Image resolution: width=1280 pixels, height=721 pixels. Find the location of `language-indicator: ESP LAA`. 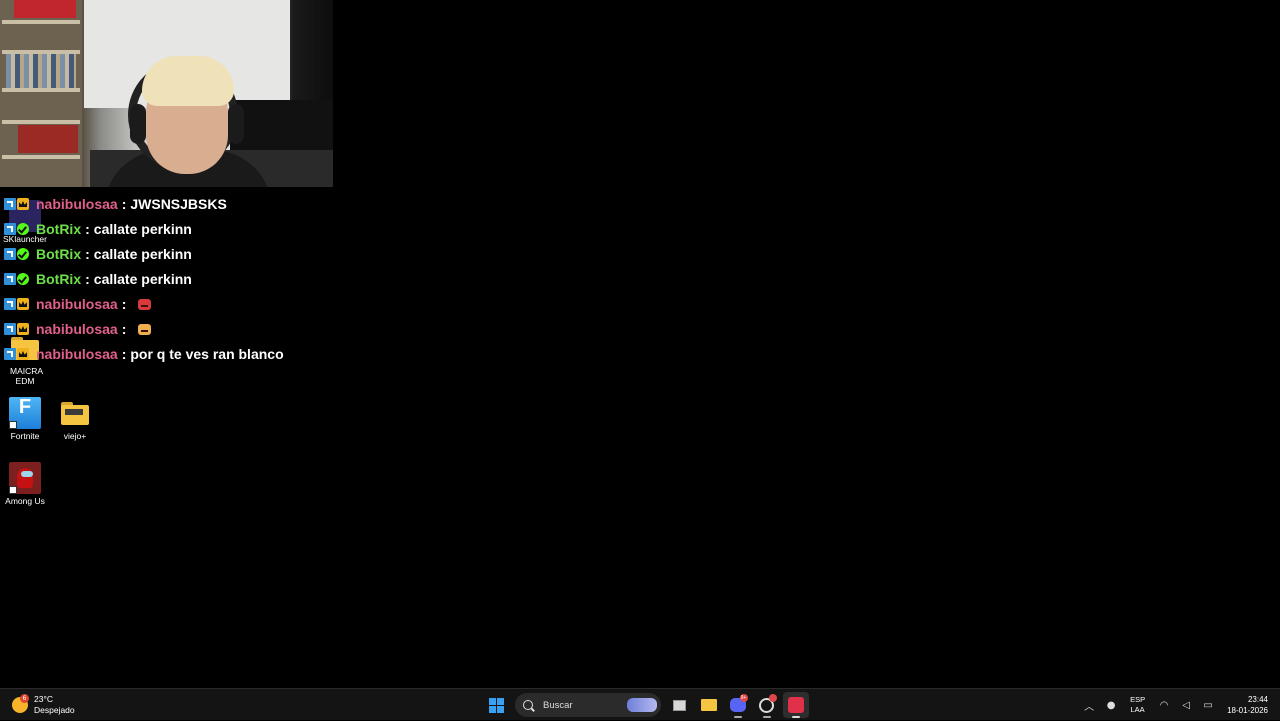

language-indicator: ESP LAA is located at coordinates (1137, 705).